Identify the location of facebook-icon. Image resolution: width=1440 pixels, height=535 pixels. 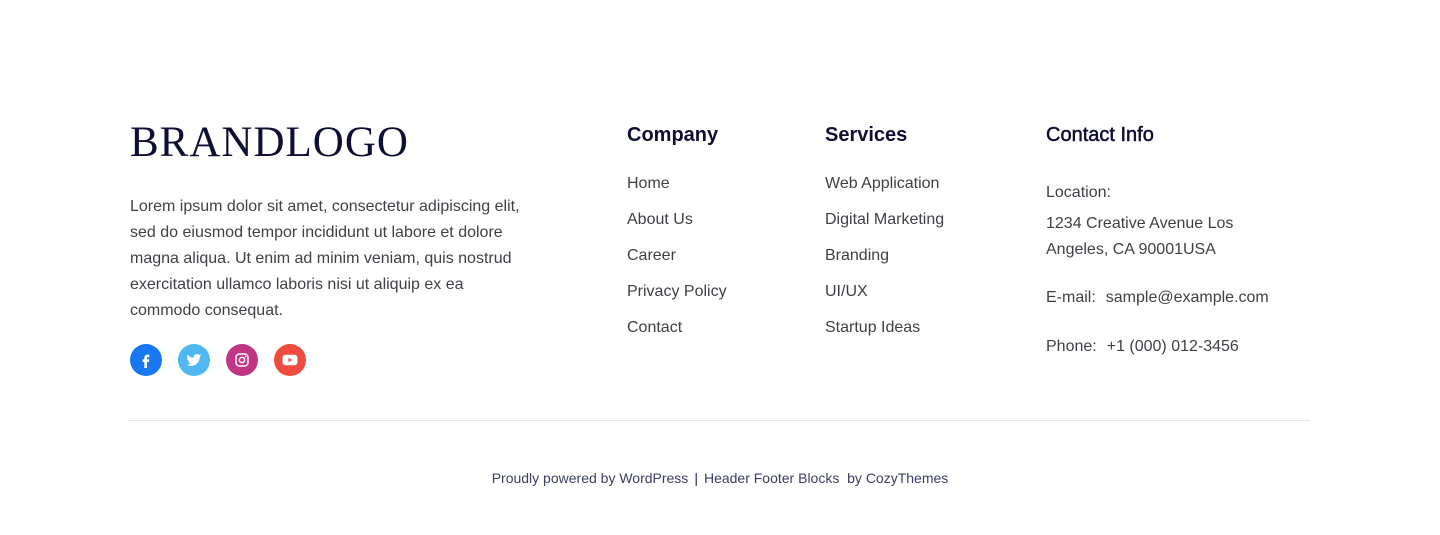
(146, 361).